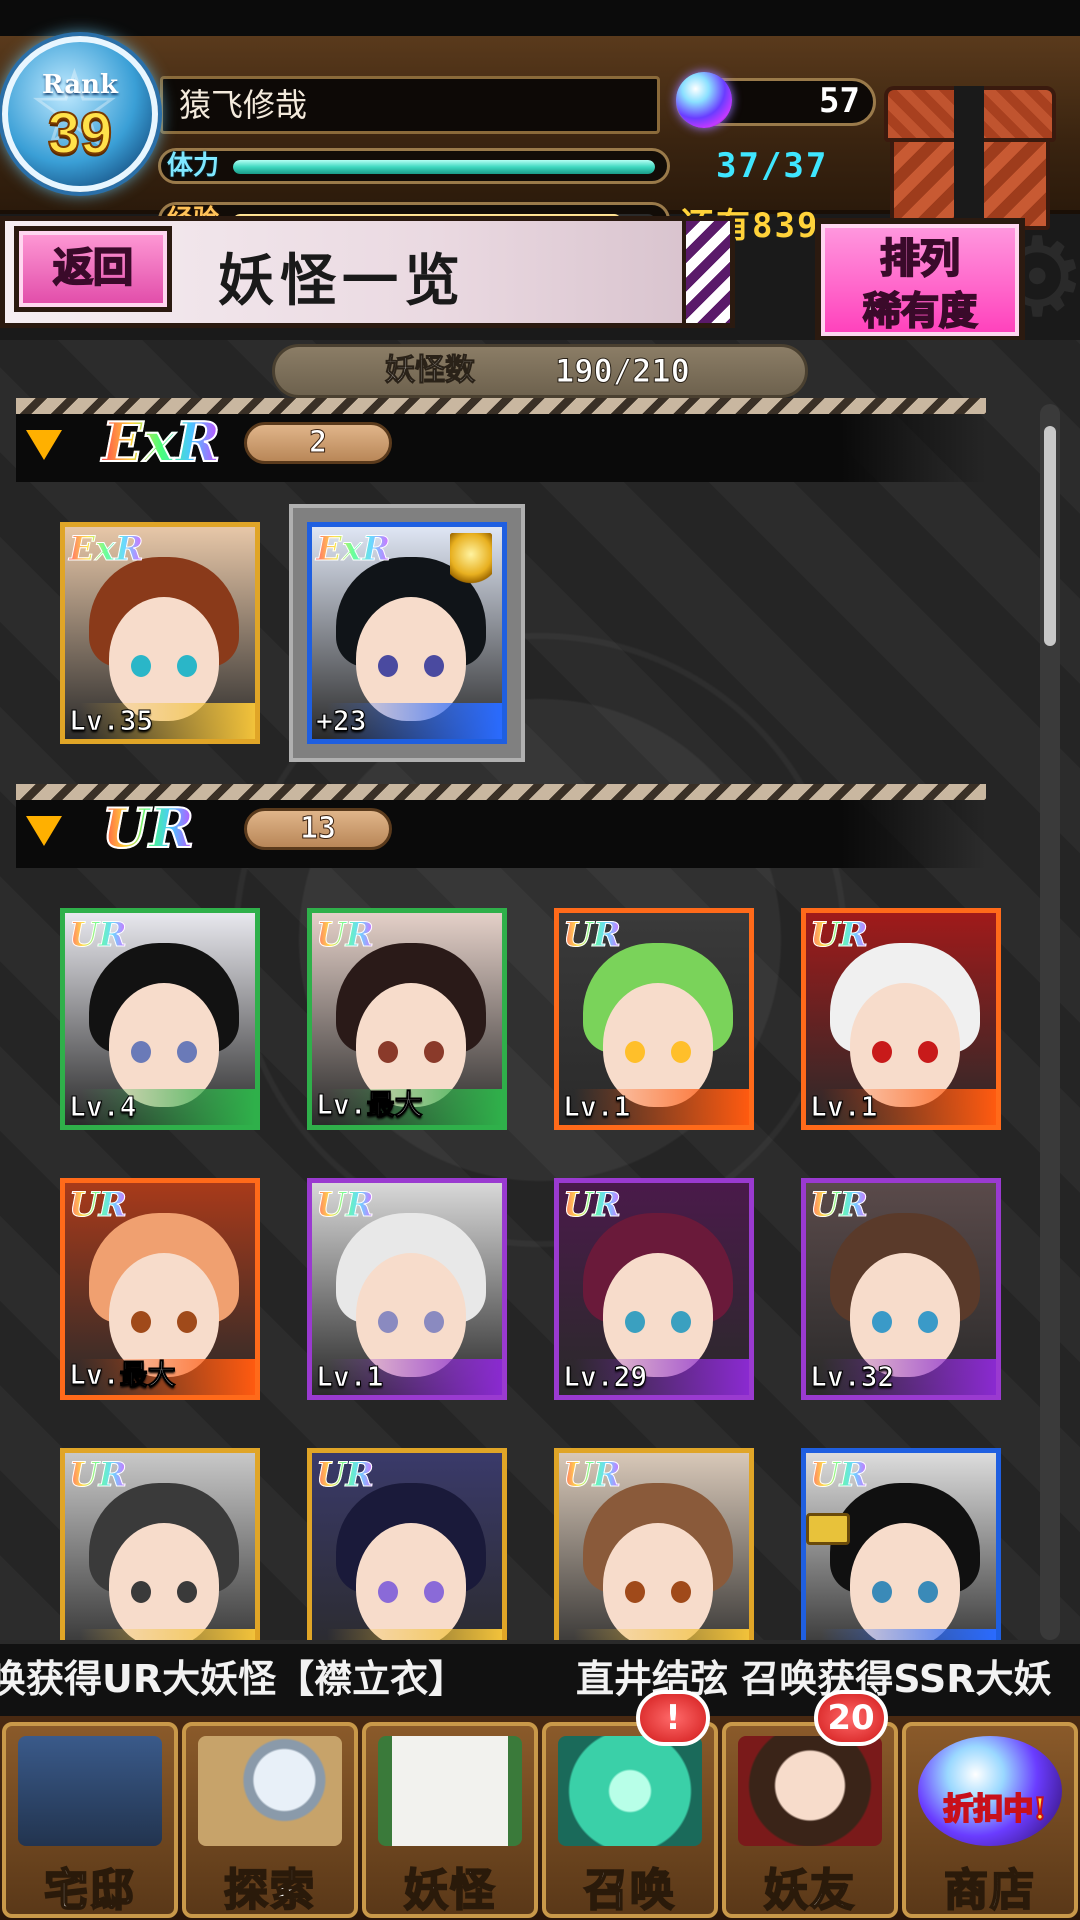 Image resolution: width=1080 pixels, height=1920 pixels. What do you see at coordinates (111, 721) in the screenshot?
I see `card-level: Lv.35` at bounding box center [111, 721].